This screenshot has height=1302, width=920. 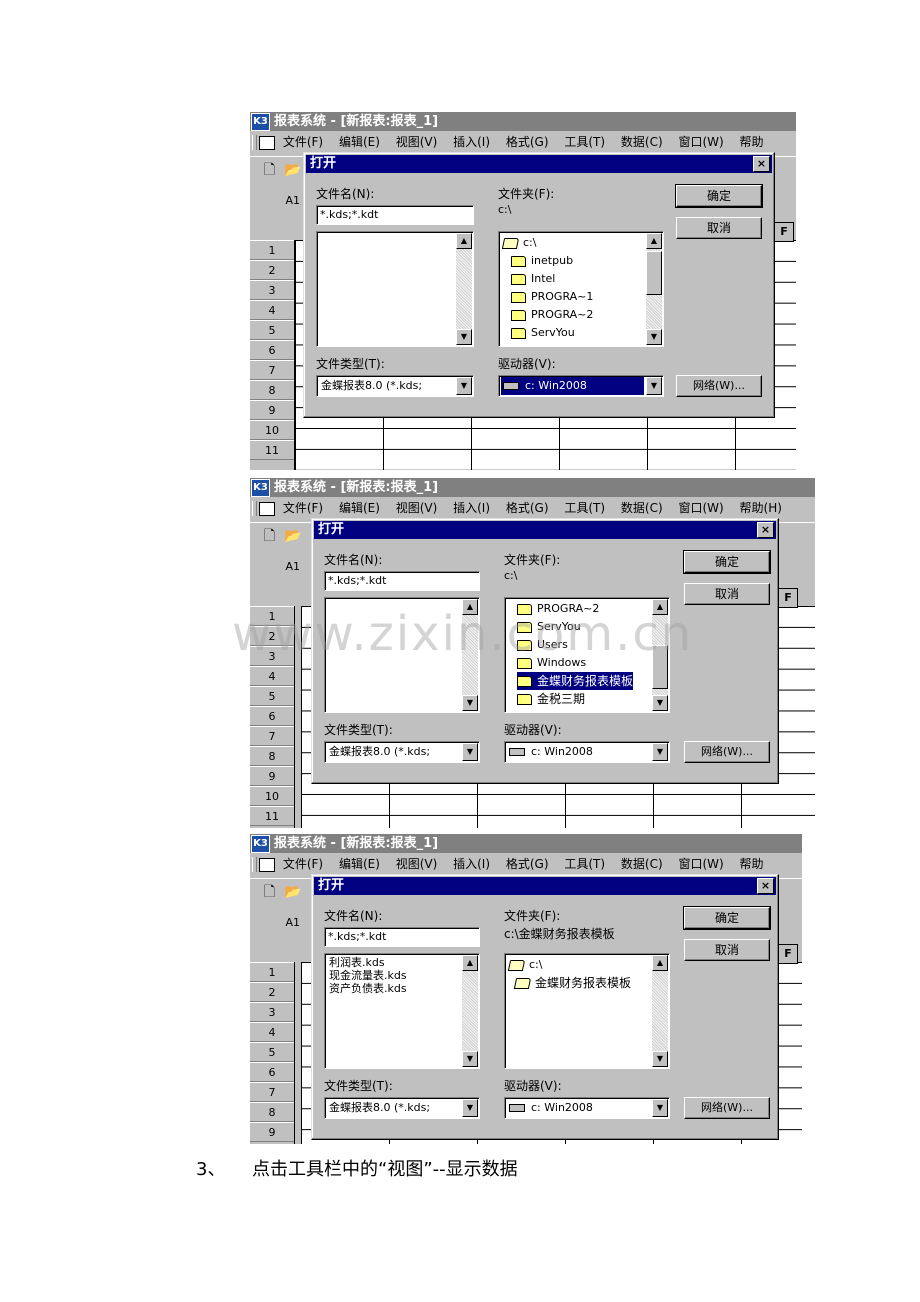 I want to click on close-icon: ×, so click(x=765, y=530).